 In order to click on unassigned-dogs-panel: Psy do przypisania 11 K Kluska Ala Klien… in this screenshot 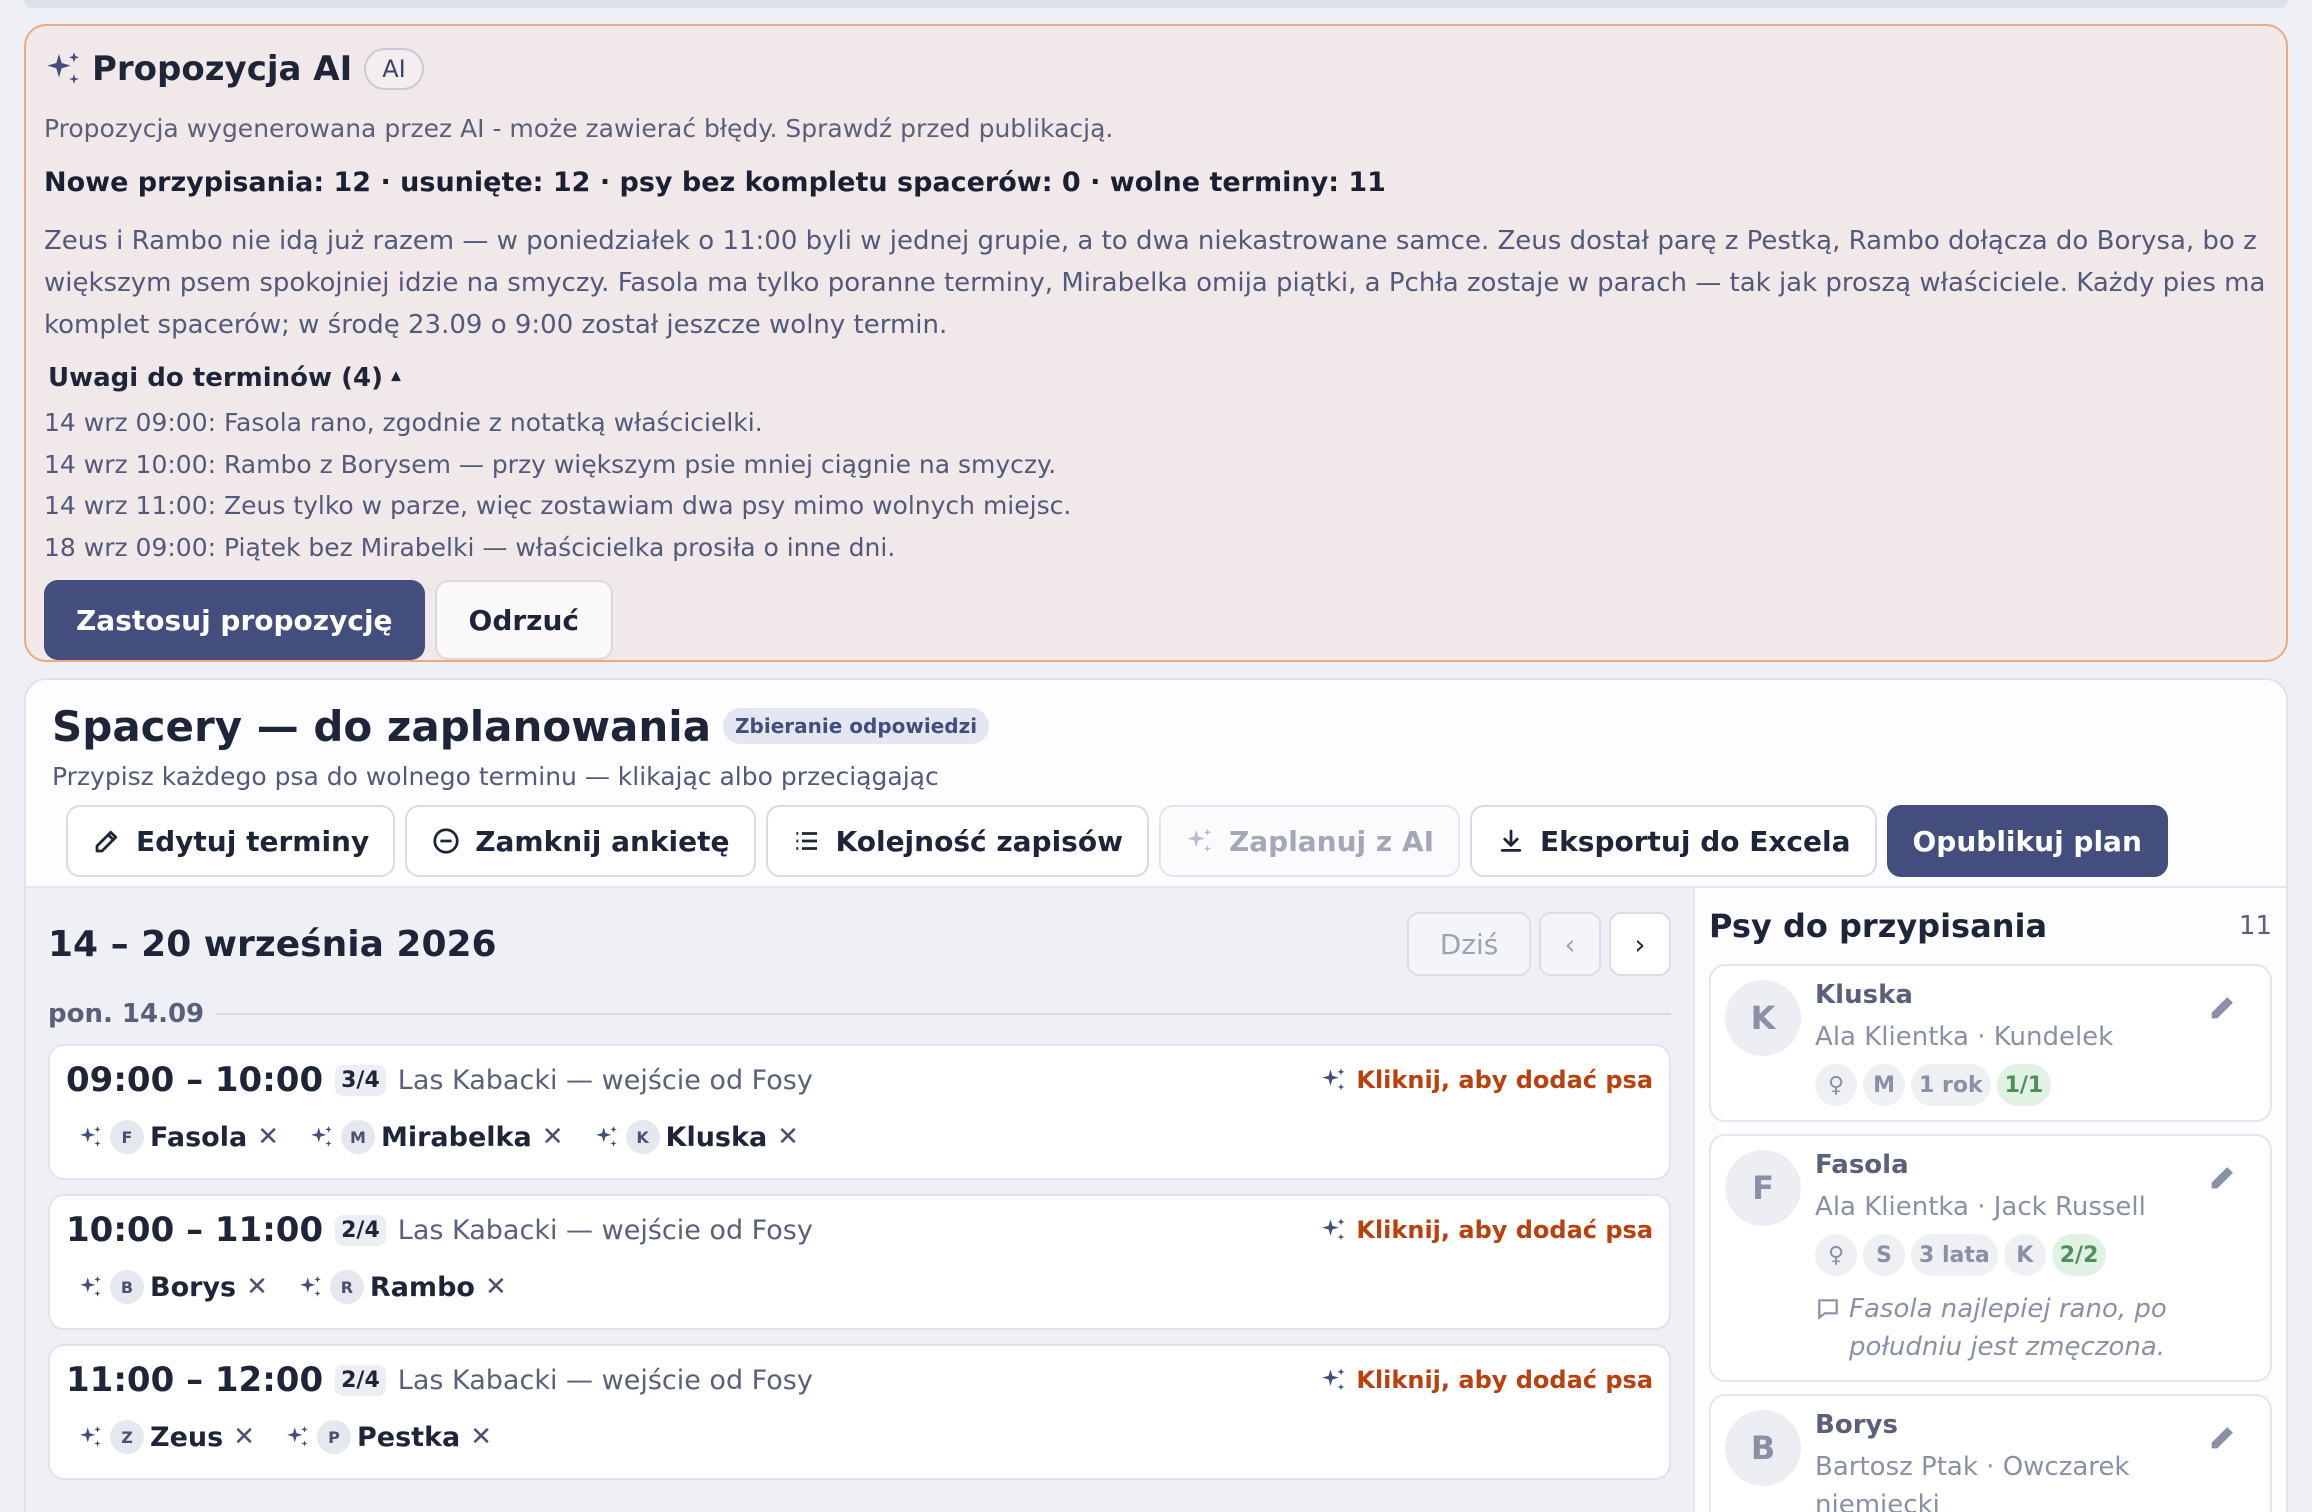, I will do `click(1989, 1200)`.